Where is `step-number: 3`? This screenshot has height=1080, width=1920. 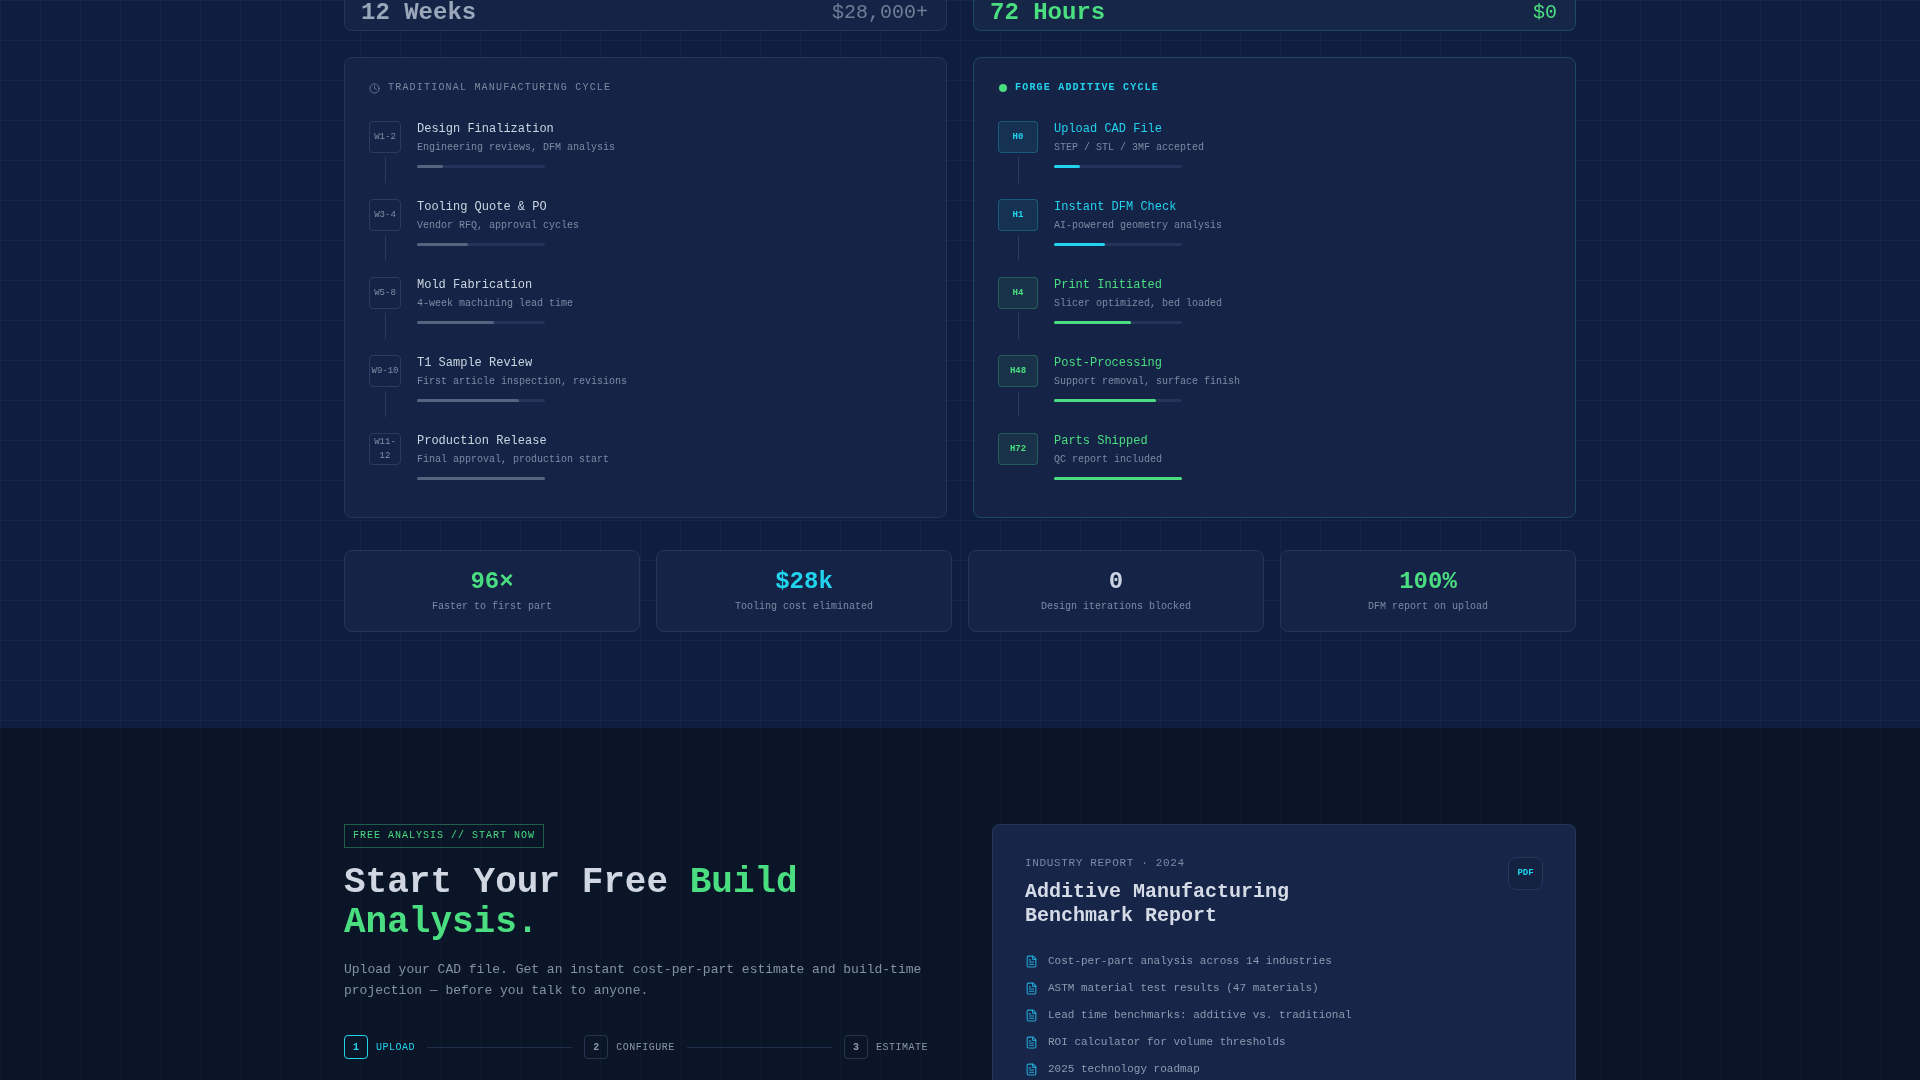 step-number: 3 is located at coordinates (856, 1047).